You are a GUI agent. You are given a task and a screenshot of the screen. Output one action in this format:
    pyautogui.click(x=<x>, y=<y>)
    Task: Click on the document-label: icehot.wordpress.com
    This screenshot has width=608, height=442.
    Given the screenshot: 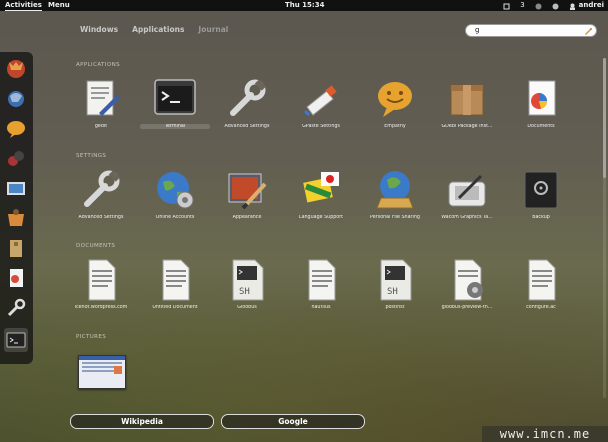 What is the action you would take?
    pyautogui.click(x=101, y=307)
    